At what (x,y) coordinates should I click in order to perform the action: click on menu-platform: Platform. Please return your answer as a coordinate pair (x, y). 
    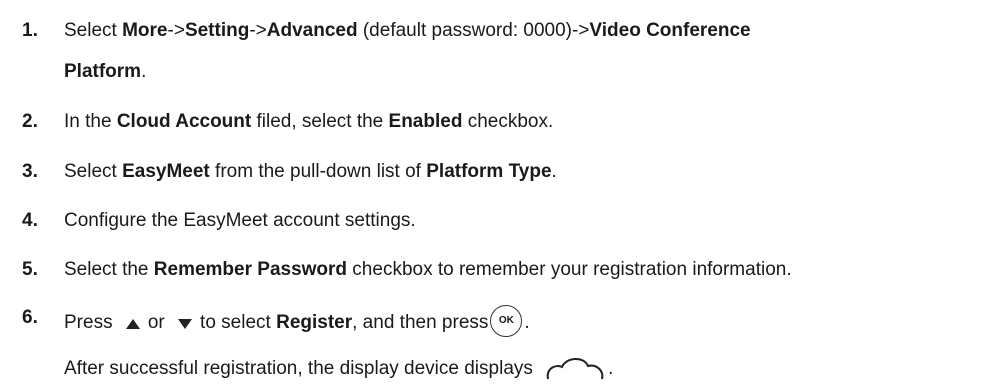
    Looking at the image, I should click on (103, 71).